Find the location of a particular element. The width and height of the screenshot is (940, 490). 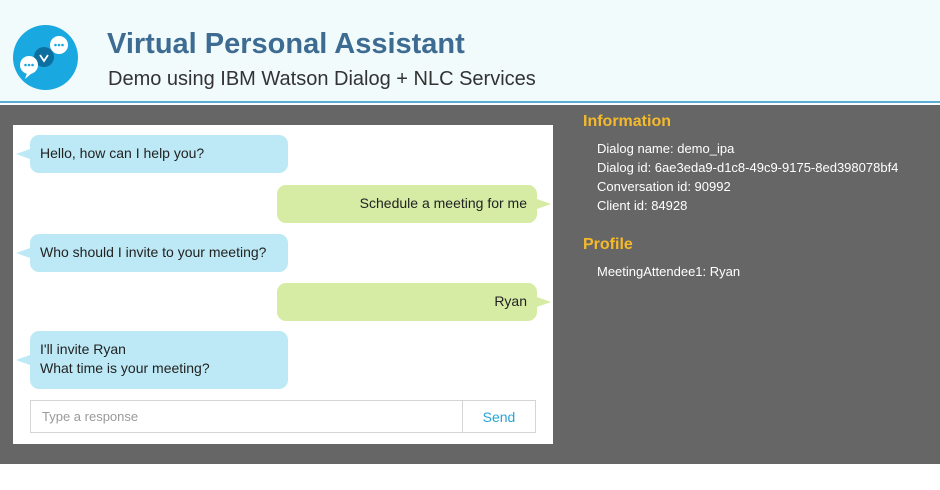

message-text: What time is your meeting? is located at coordinates (125, 368).